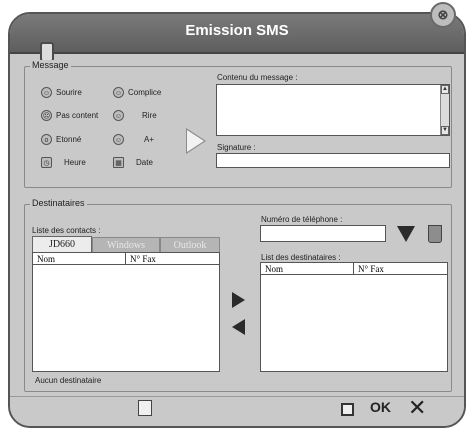 The image size is (474, 434). I want to click on message-scrollbar: ▲ ▼, so click(444, 110).